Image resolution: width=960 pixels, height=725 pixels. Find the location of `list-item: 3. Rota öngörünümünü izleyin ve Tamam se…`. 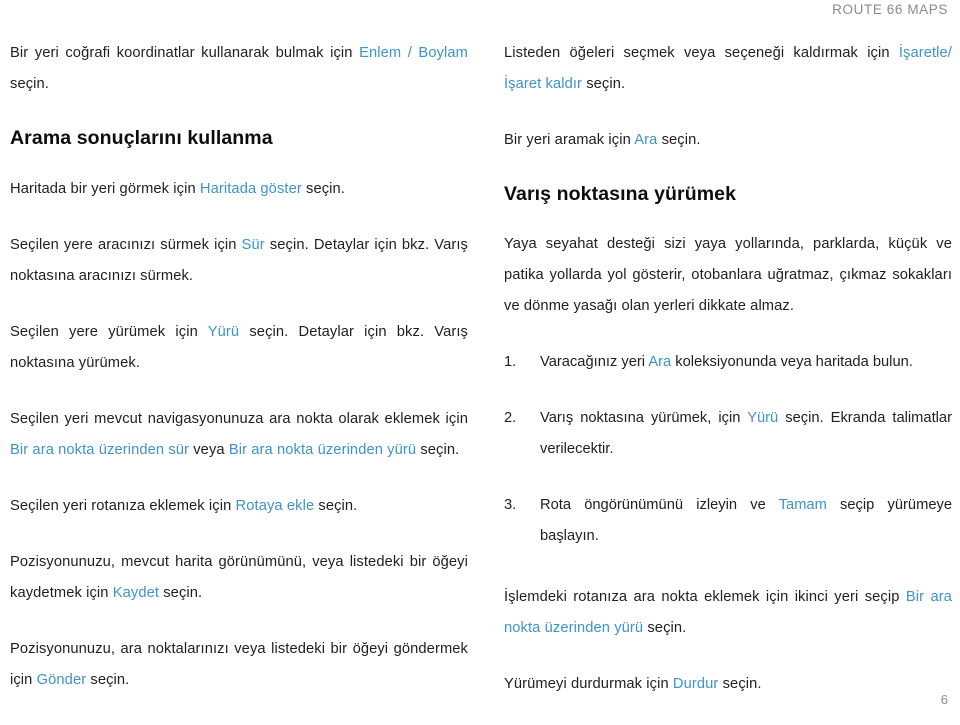

list-item: 3. Rota öngörünümünü izleyin ve Tamam se… is located at coordinates (728, 521).